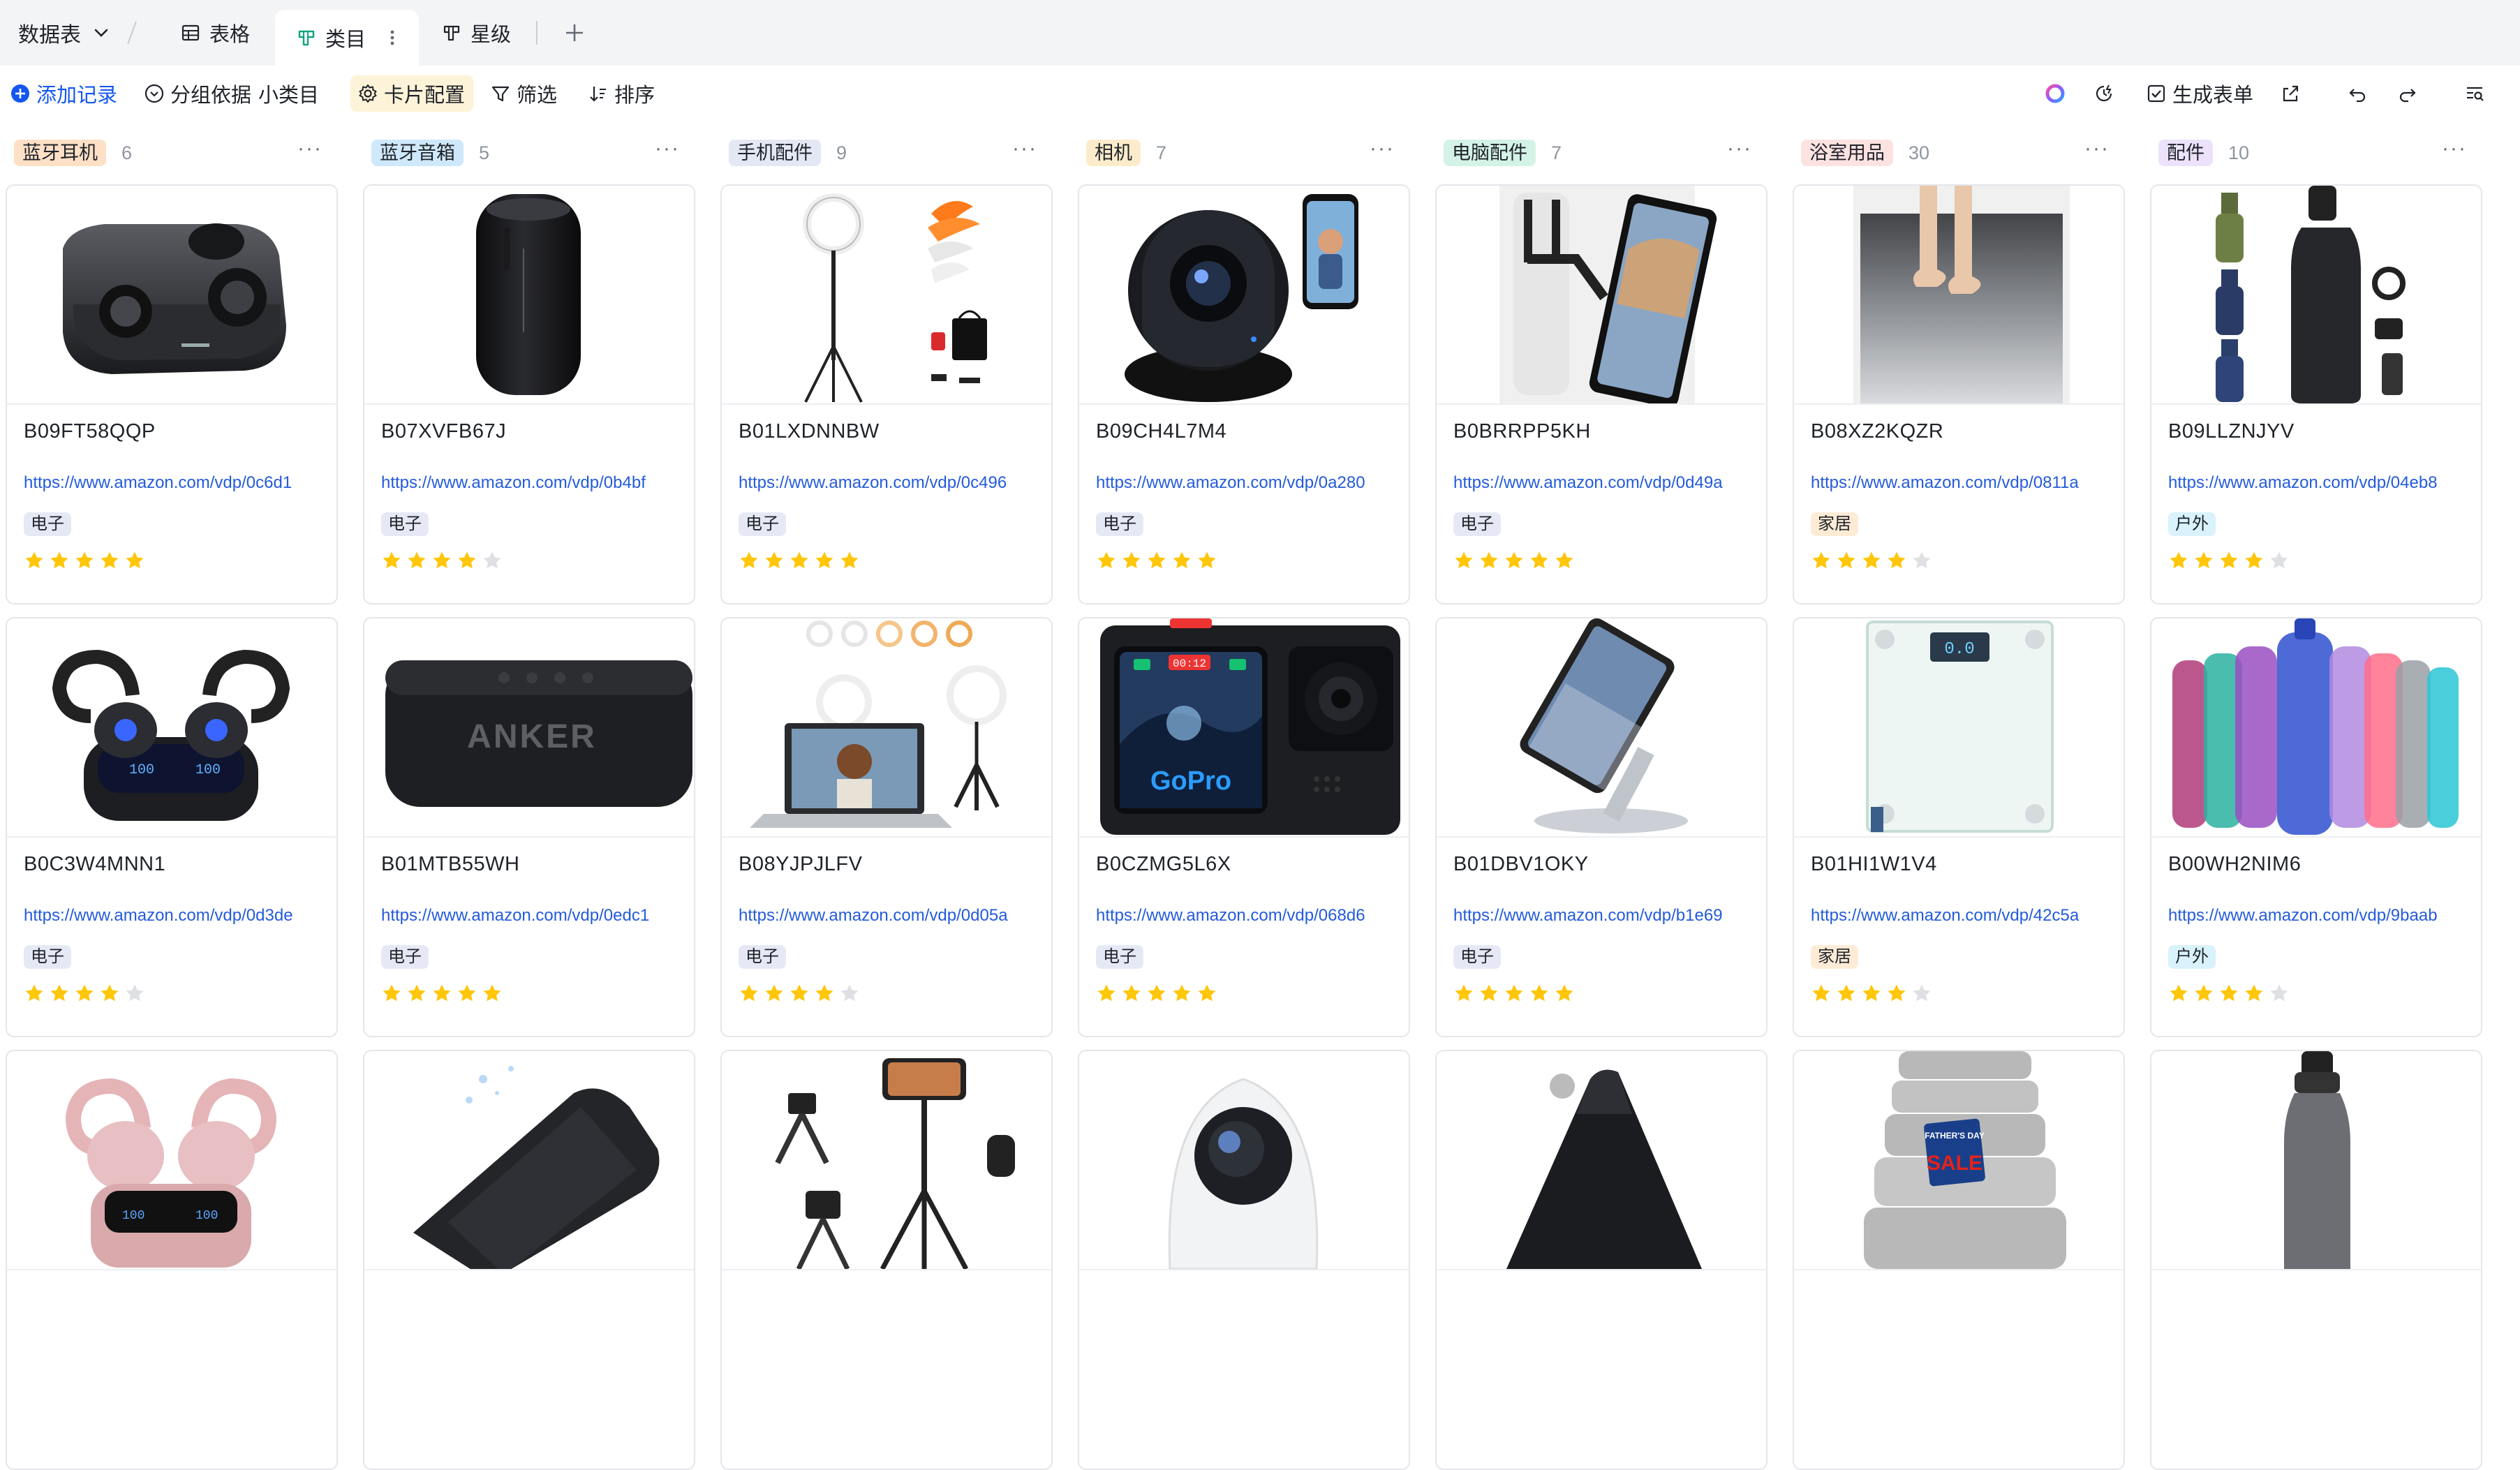  I want to click on datatable-switcher: 数据表, so click(65, 33).